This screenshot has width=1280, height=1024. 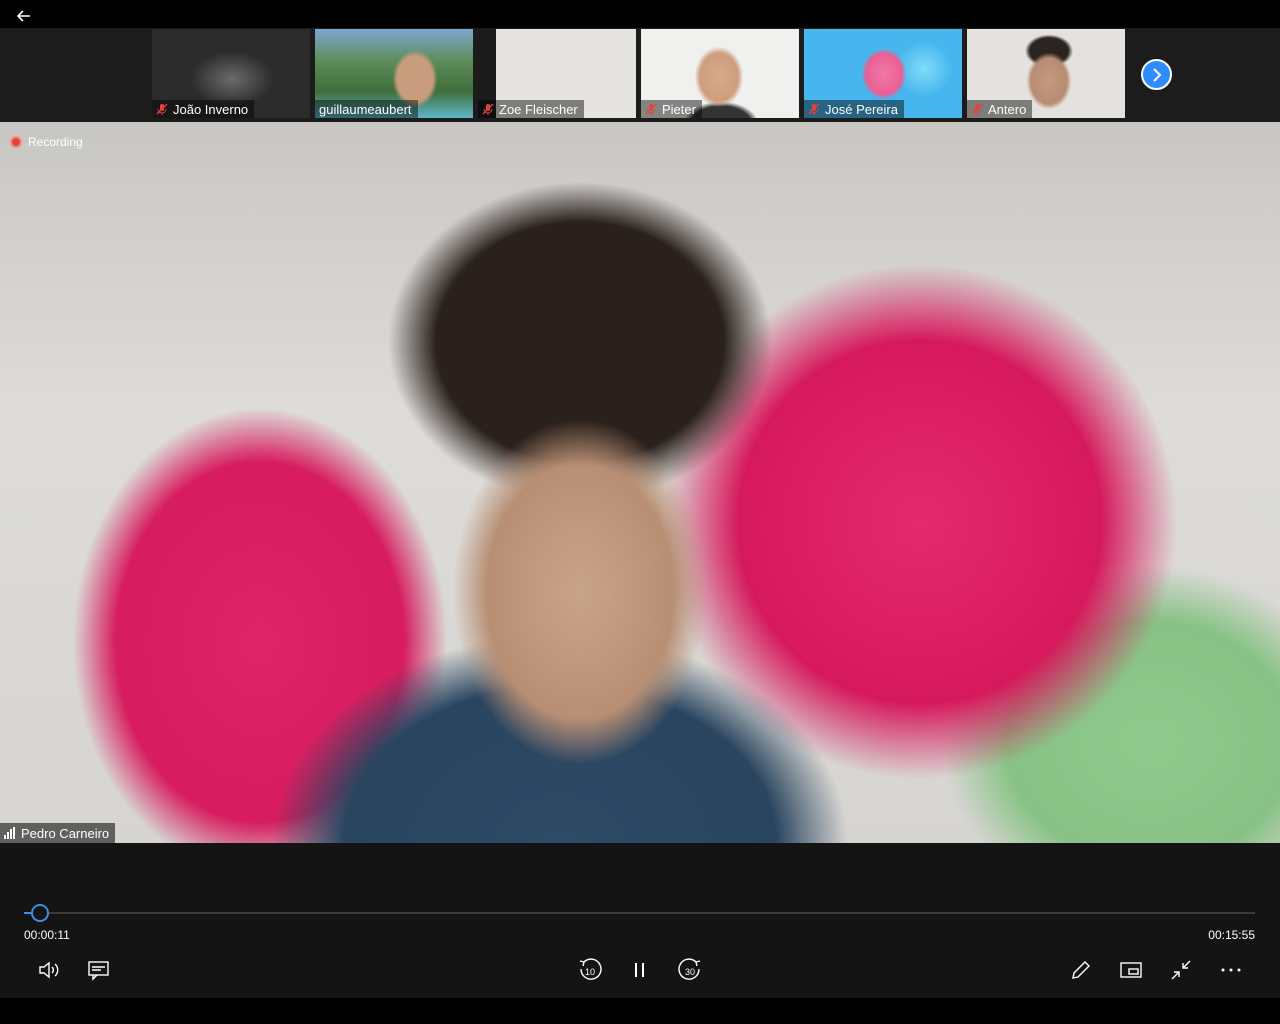 What do you see at coordinates (9, 833) in the screenshot?
I see `signal-strength-icon` at bounding box center [9, 833].